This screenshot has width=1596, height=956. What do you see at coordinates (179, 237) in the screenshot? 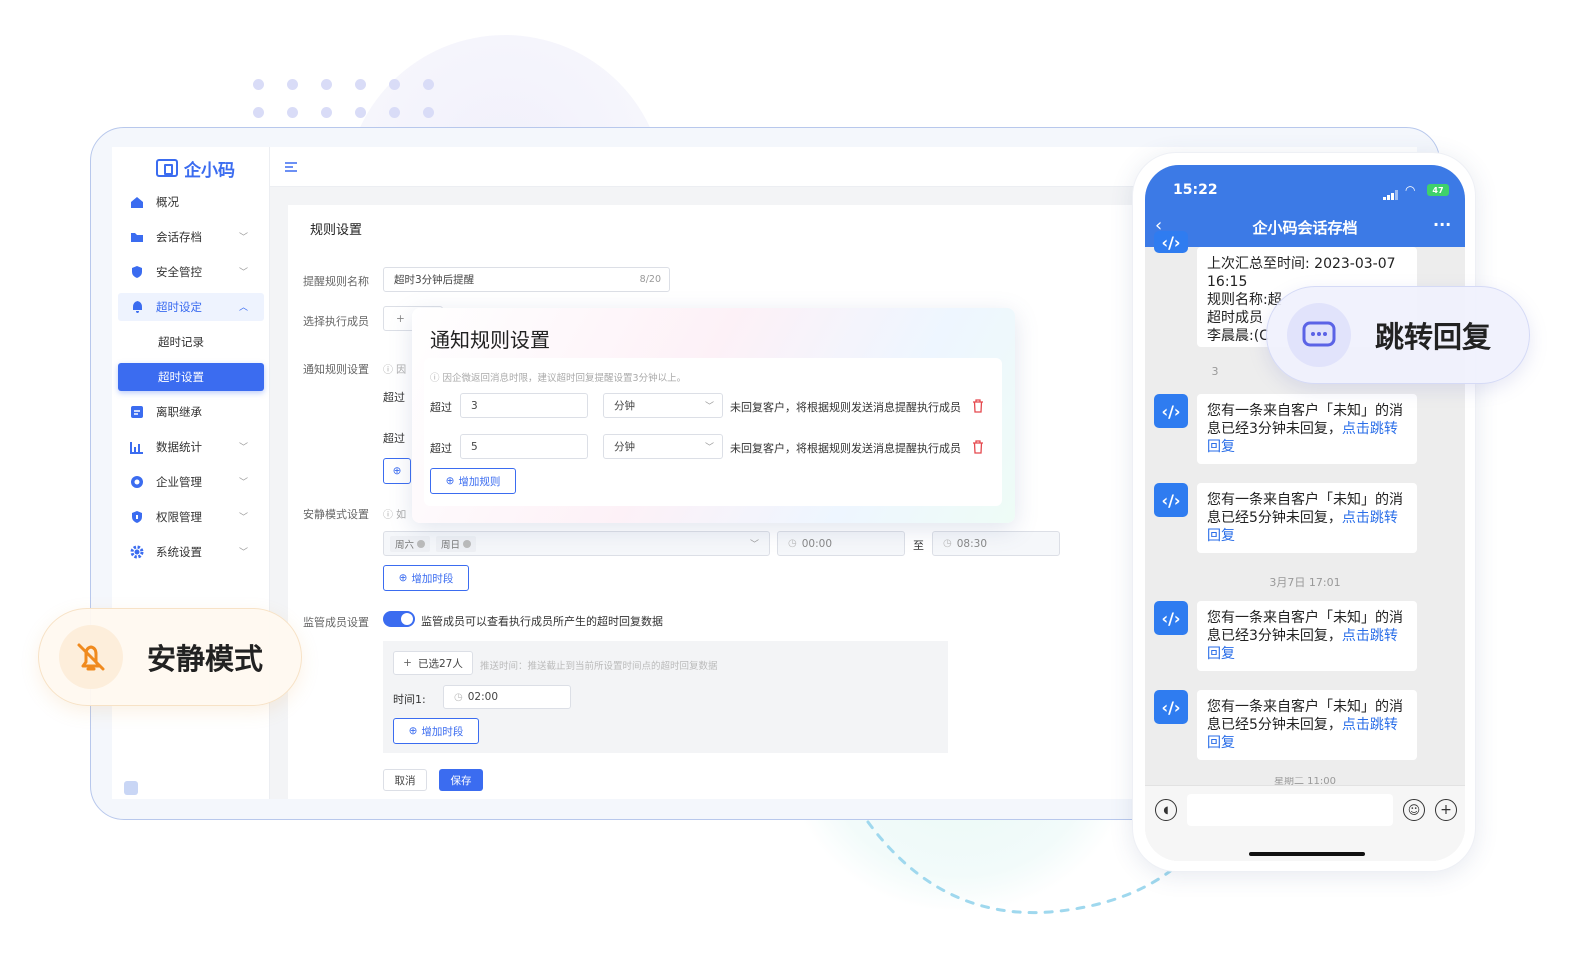
I see `sidebar-item-label: 会话存档` at bounding box center [179, 237].